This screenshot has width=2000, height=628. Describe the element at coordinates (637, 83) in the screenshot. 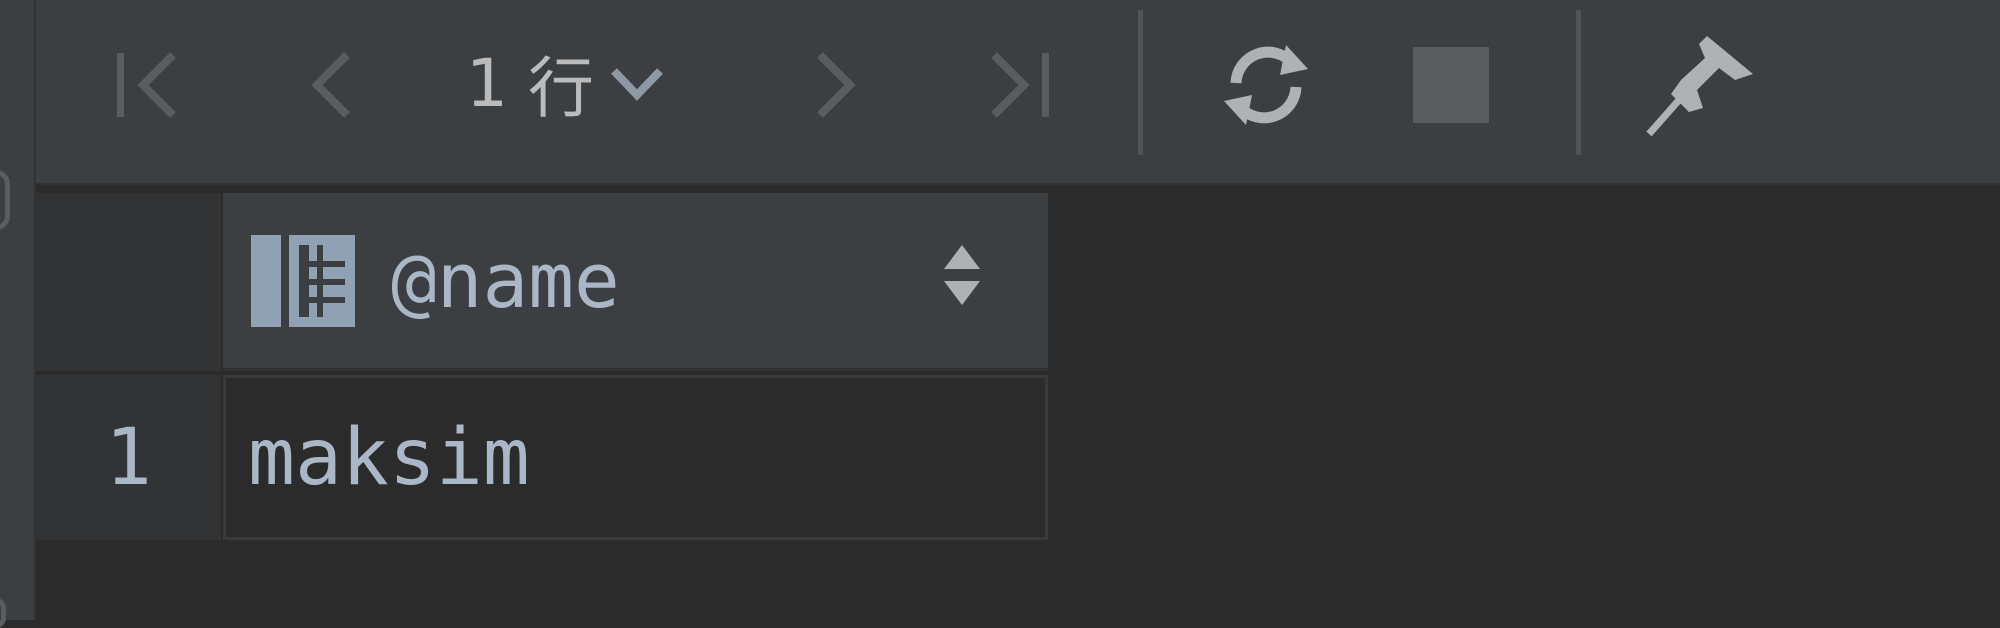

I see `chevron-down-icon` at that location.